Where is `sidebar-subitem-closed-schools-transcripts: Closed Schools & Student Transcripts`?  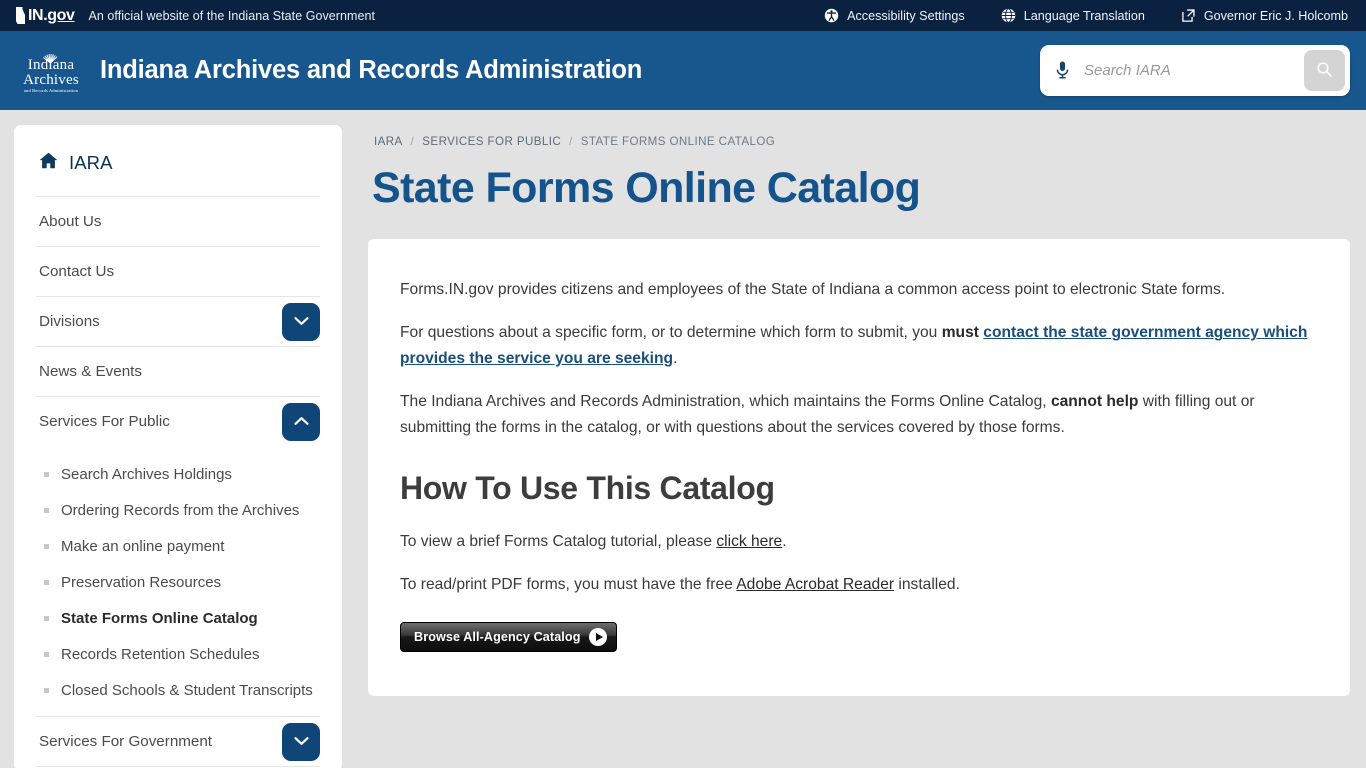 sidebar-subitem-closed-schools-transcripts: Closed Schools & Student Transcripts is located at coordinates (178, 690).